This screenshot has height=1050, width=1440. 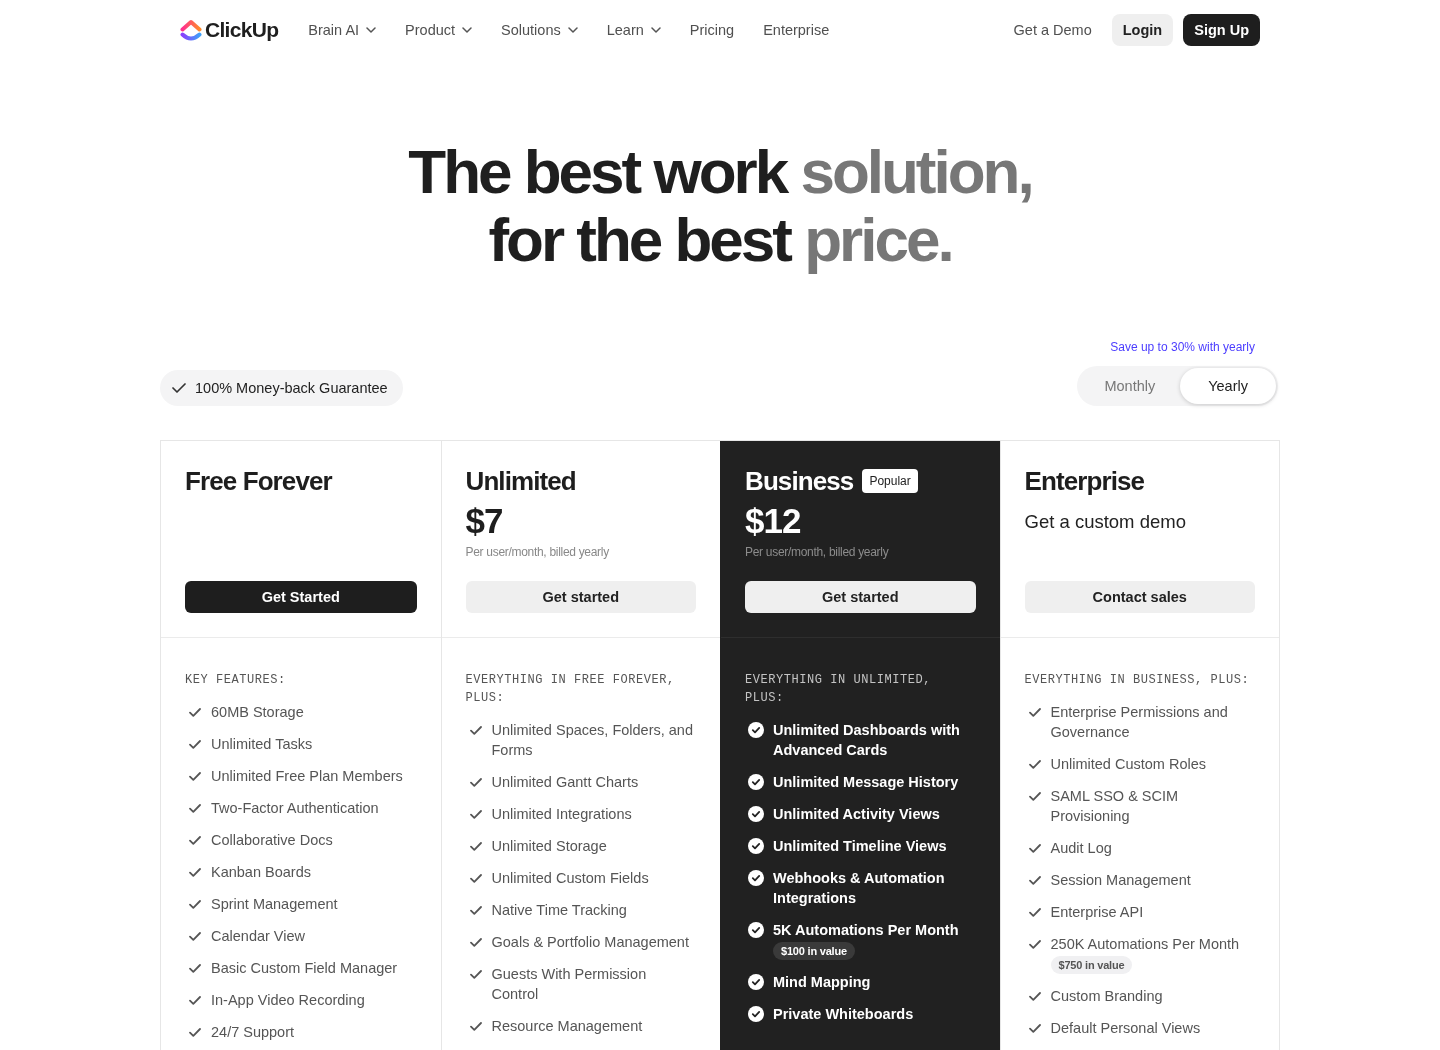 I want to click on feature-text: 60MB Storage, so click(x=257, y=712).